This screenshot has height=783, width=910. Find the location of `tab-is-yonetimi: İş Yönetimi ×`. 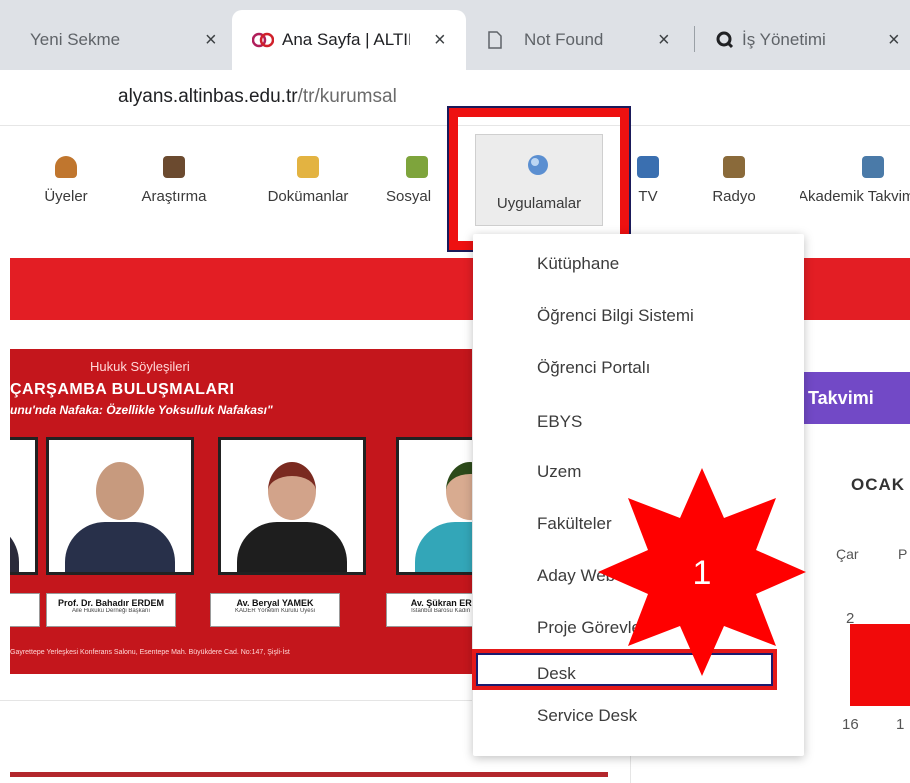

tab-is-yonetimi: İş Yönetimi × is located at coordinates (805, 40).